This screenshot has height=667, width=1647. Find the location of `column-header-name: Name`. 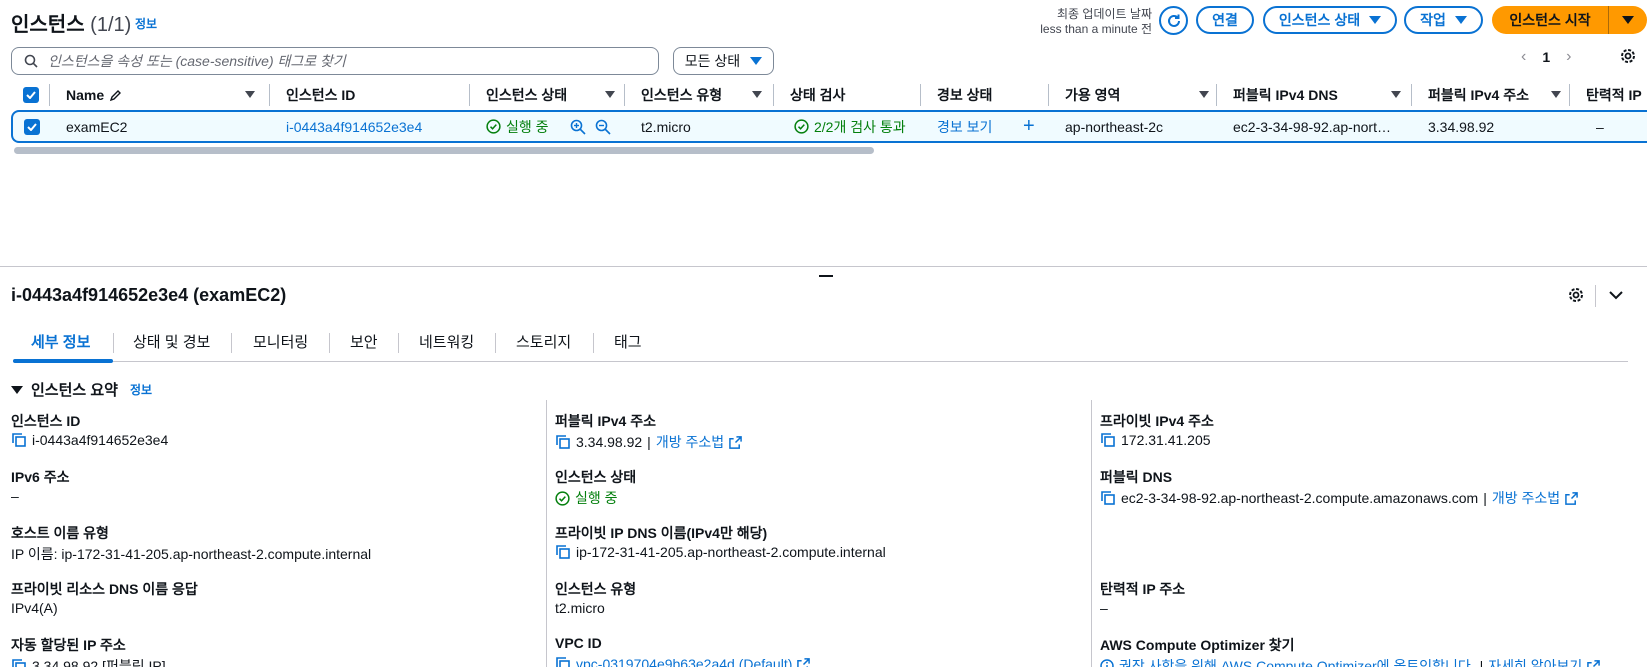

column-header-name: Name is located at coordinates (94, 95).